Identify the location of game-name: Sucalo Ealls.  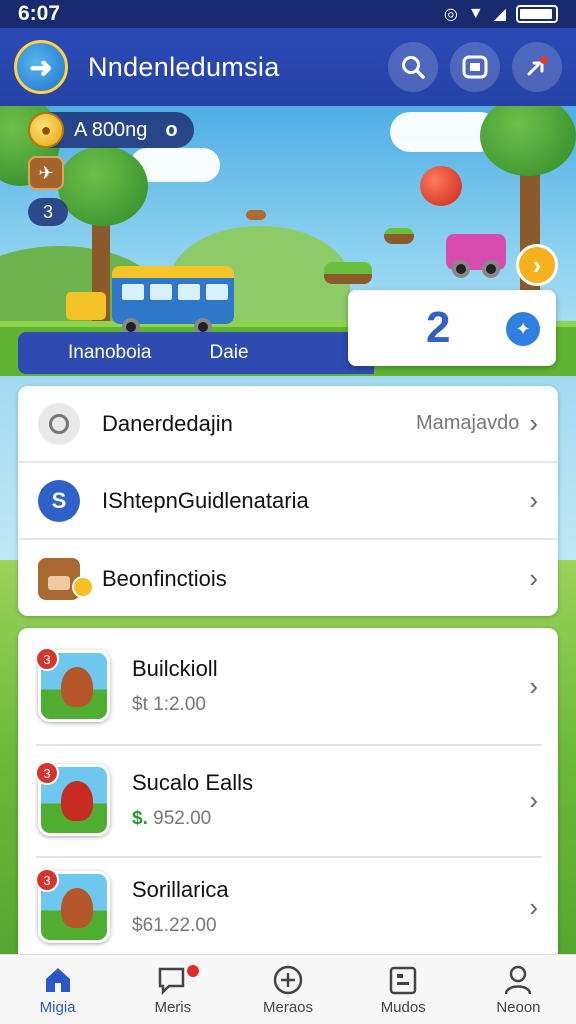
(193, 782).